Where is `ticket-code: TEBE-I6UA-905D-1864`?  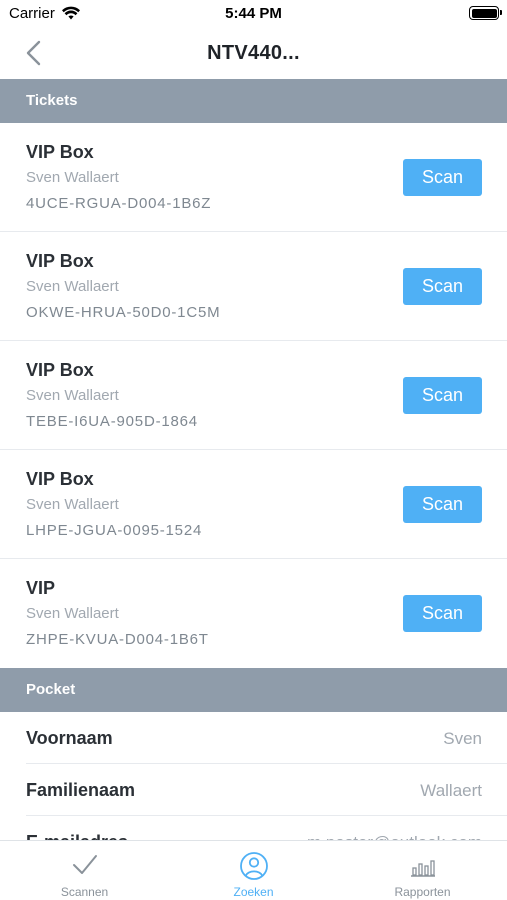
ticket-code: TEBE-I6UA-905D-1864 is located at coordinates (112, 421).